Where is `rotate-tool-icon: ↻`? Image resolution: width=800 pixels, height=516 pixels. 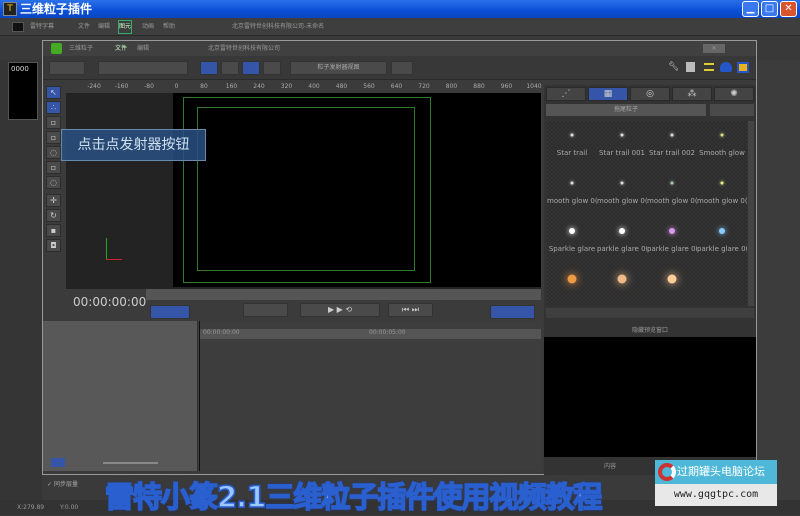
rotate-tool-icon: ↻ is located at coordinates (53, 215).